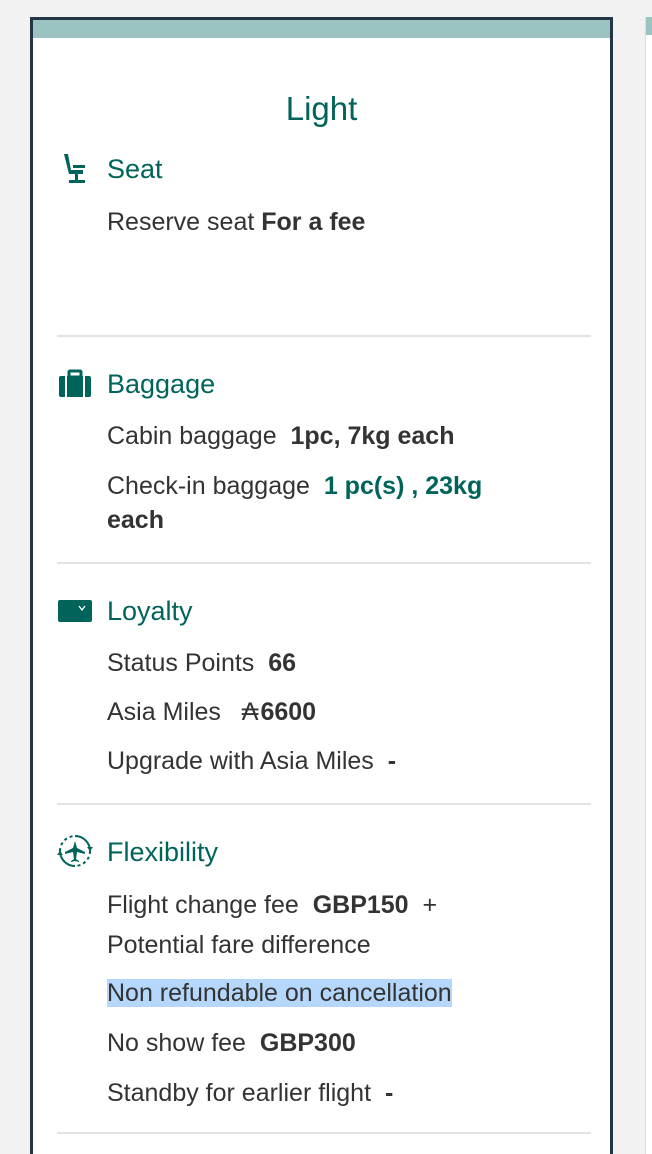 The height and width of the screenshot is (1154, 652). What do you see at coordinates (313, 222) in the screenshot?
I see `reserve-seat-value: For a fee` at bounding box center [313, 222].